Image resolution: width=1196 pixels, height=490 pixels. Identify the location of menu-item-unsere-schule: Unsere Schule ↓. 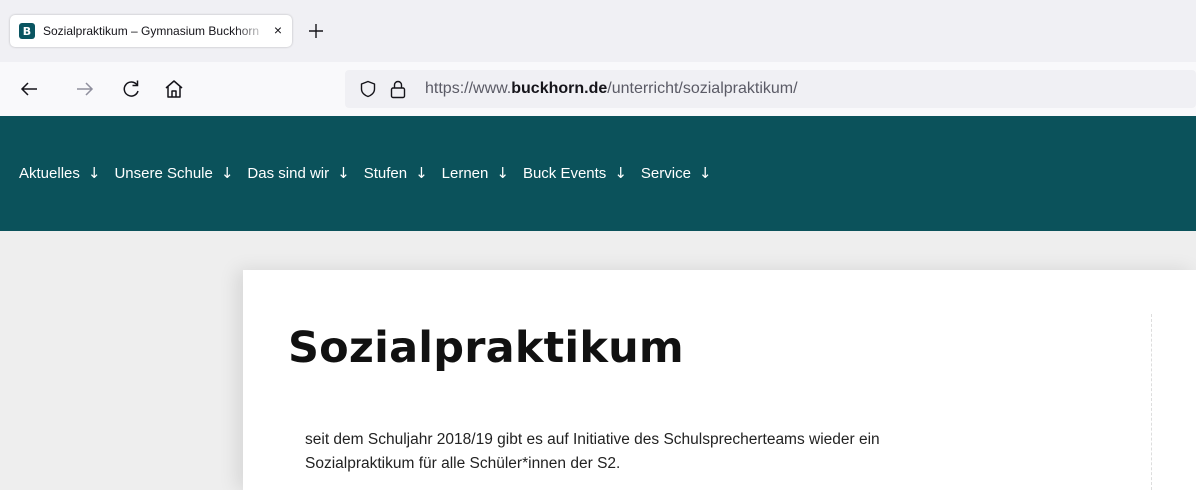
(173, 173).